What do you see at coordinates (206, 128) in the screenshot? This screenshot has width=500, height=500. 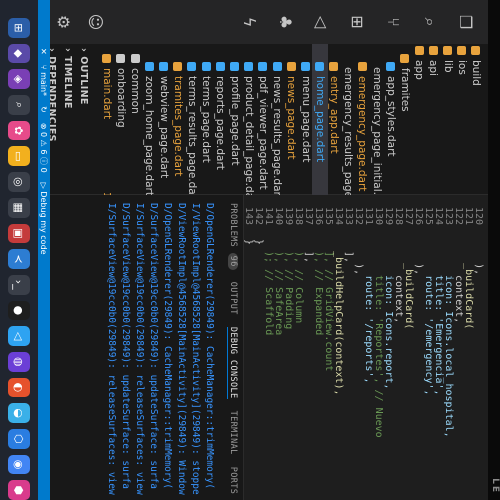 I see `explorer-item: terms_page.dart` at bounding box center [206, 128].